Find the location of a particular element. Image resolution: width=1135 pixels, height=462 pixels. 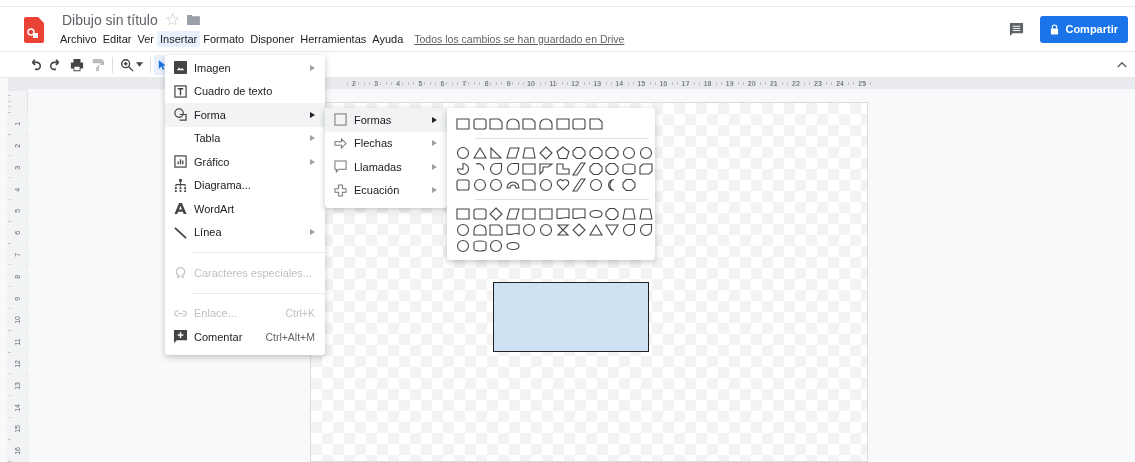

document-title: Dibujo sin título is located at coordinates (110, 19).